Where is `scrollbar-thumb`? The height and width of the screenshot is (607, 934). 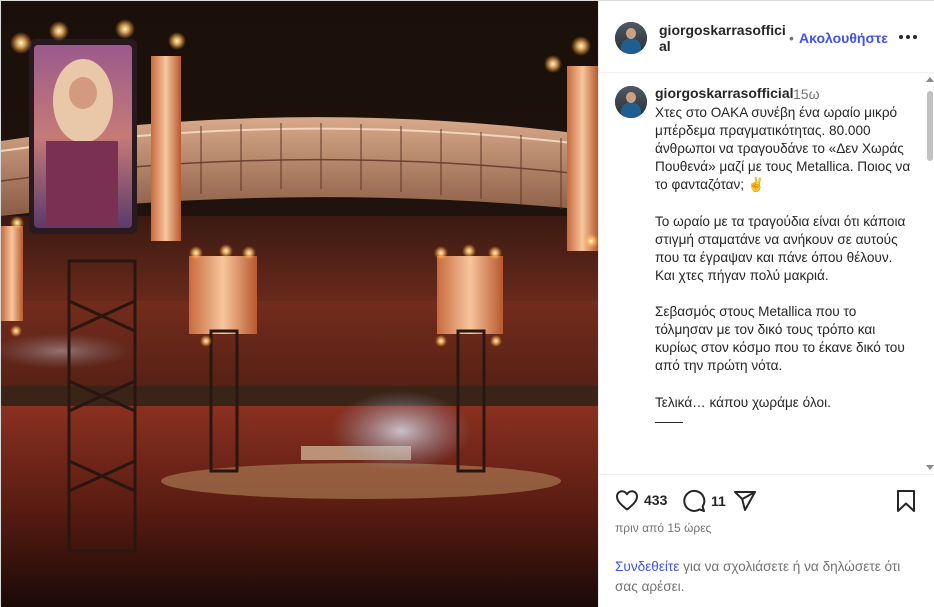 scrollbar-thumb is located at coordinates (930, 126).